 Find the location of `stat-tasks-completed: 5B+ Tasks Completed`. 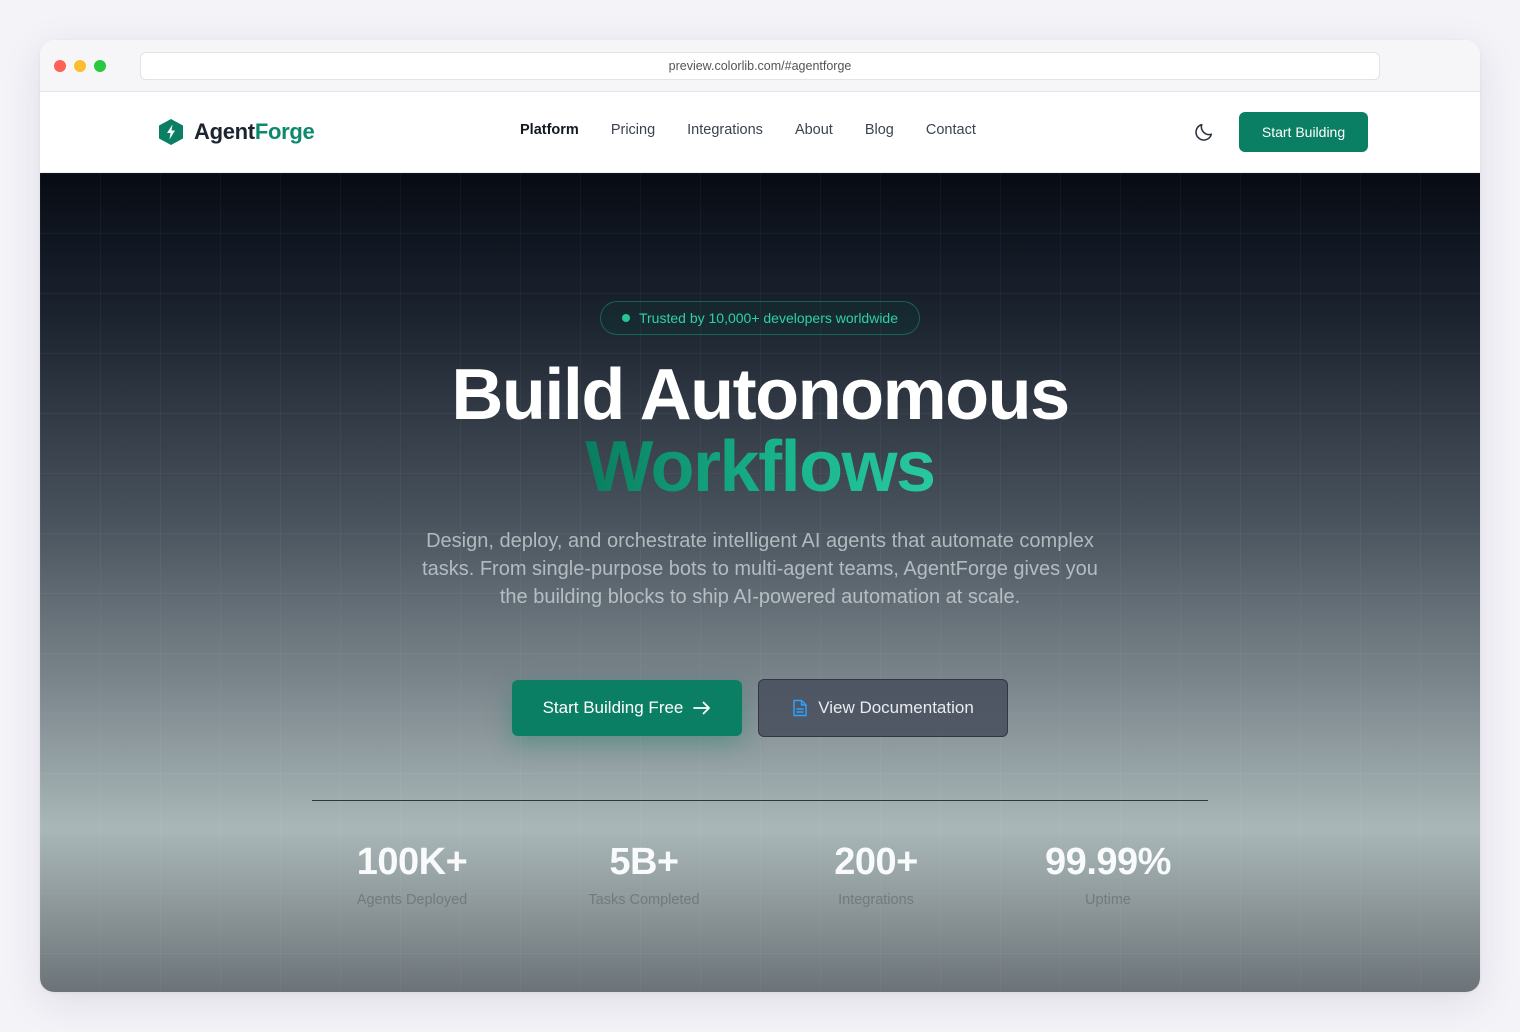

stat-tasks-completed: 5B+ Tasks Completed is located at coordinates (644, 874).